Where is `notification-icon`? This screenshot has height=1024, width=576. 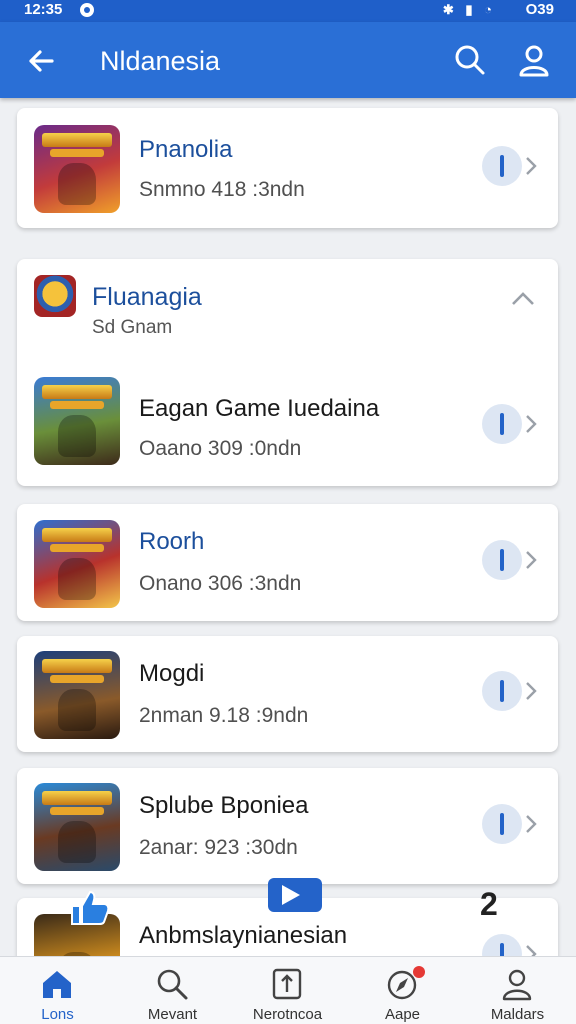
notification-icon is located at coordinates (87, 10).